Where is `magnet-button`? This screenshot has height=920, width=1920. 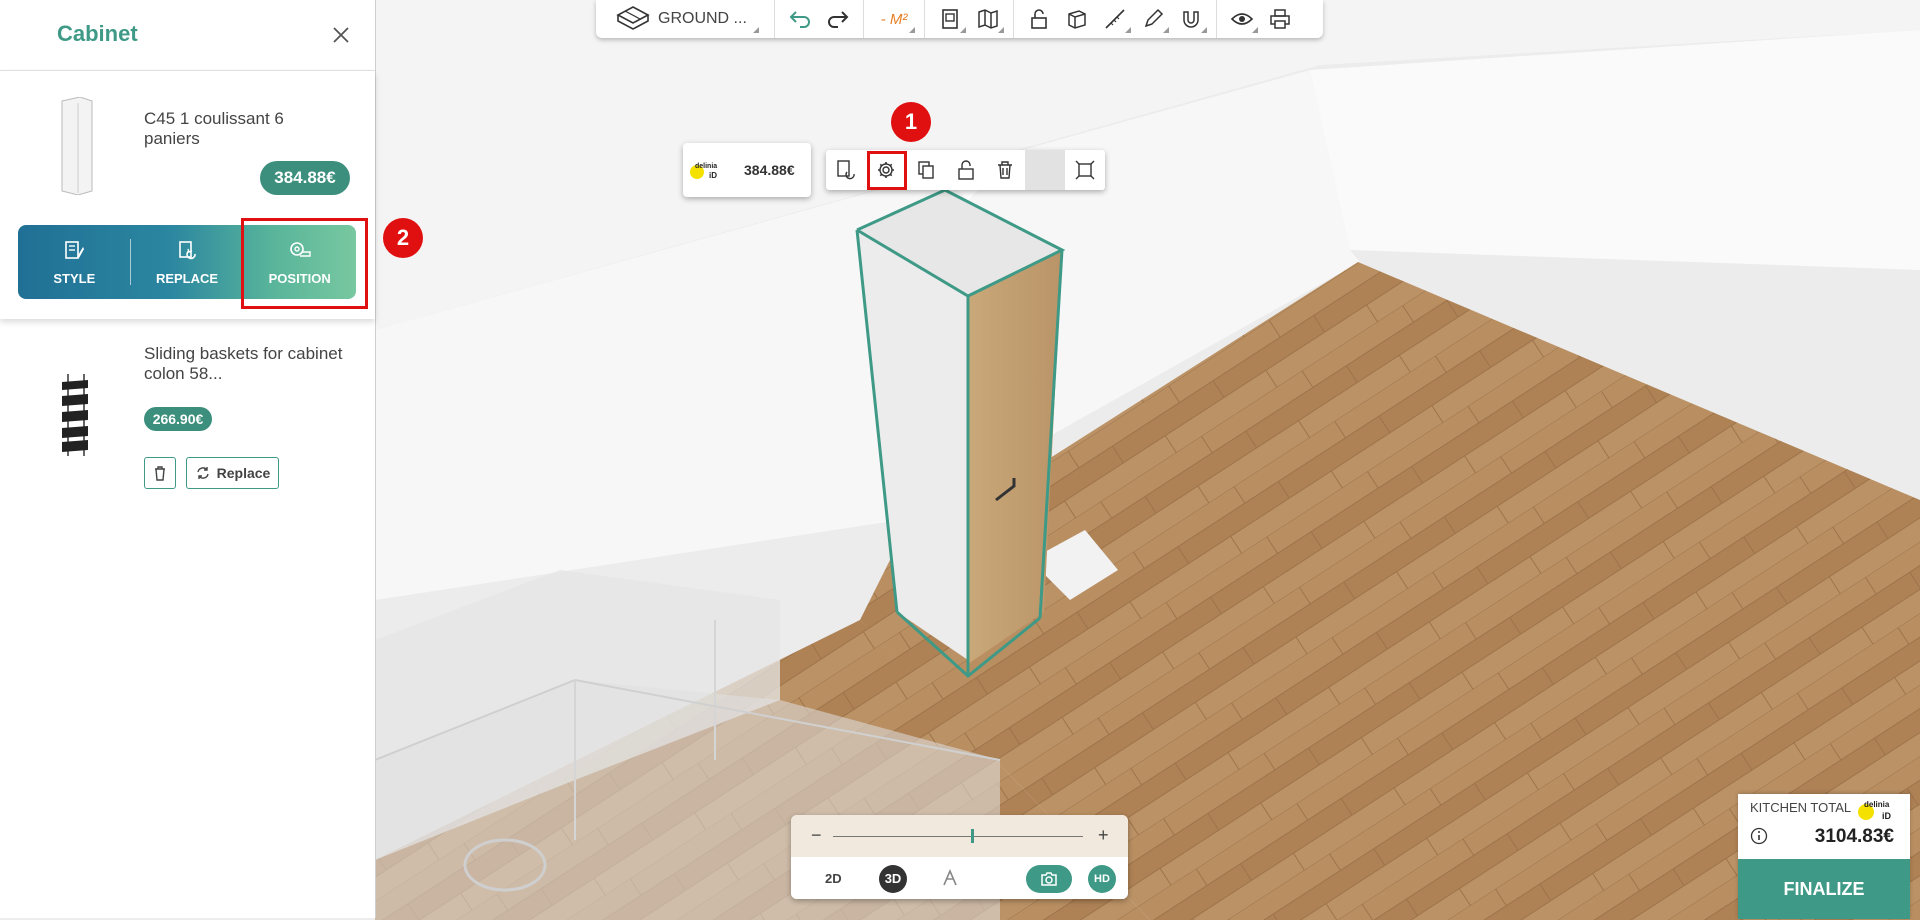
magnet-button is located at coordinates (1191, 19).